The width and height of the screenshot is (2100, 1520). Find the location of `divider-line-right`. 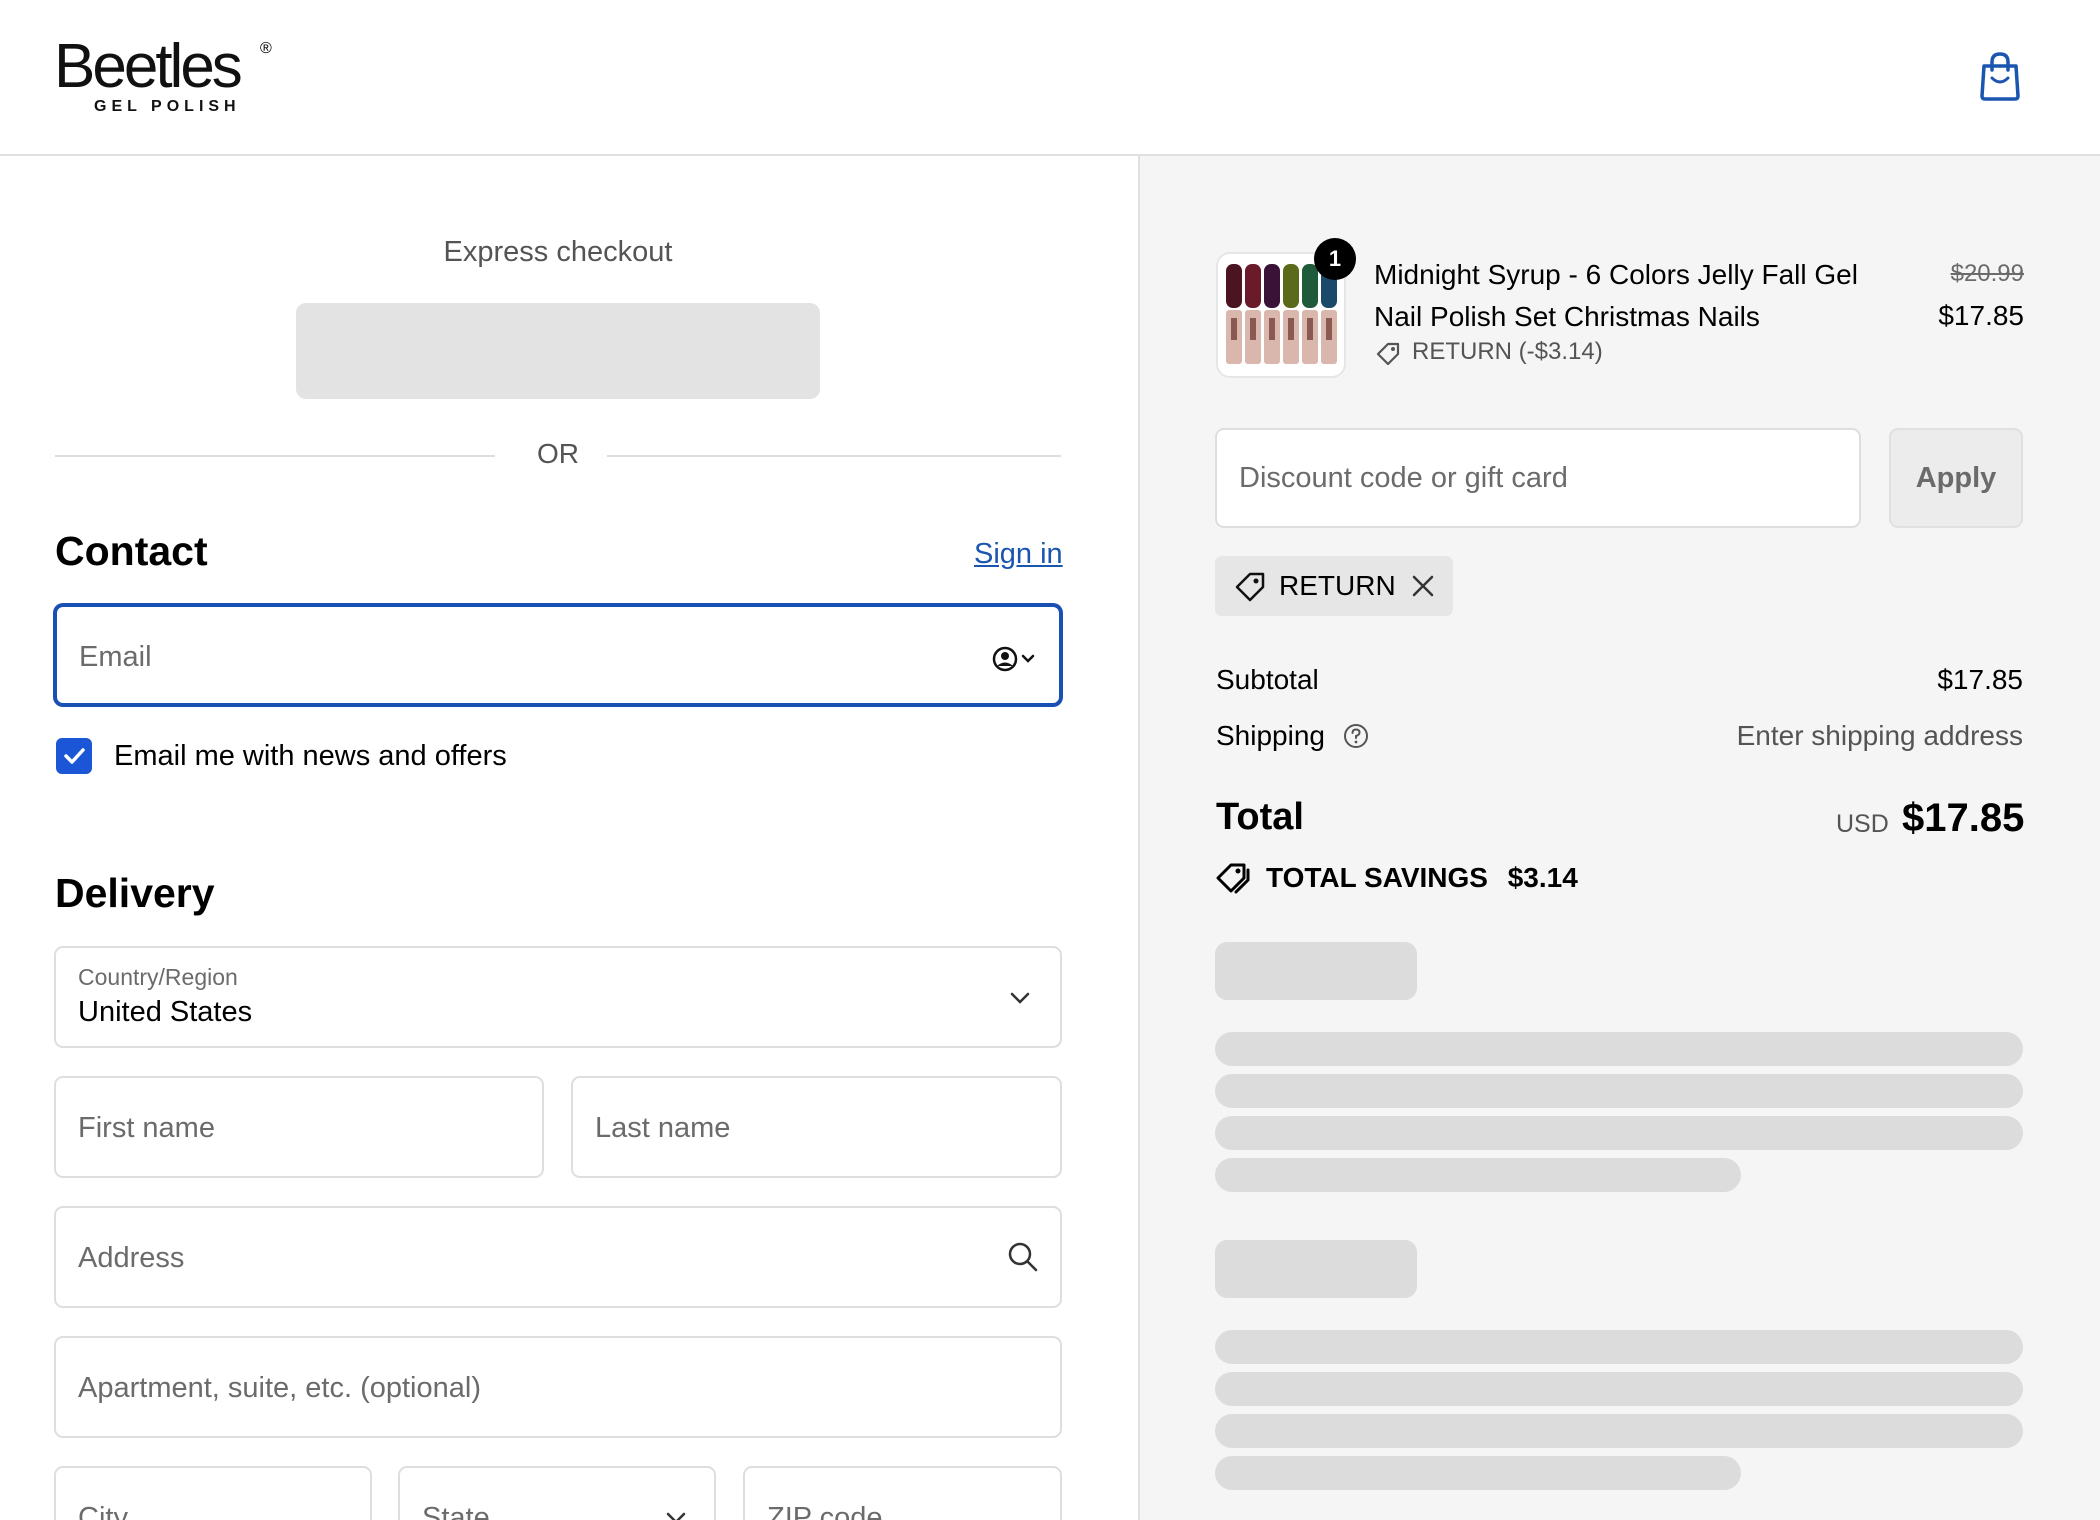

divider-line-right is located at coordinates (834, 456).